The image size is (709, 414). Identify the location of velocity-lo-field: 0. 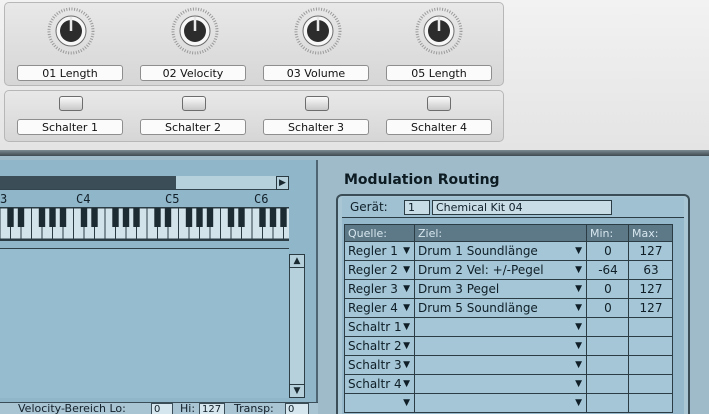
(162, 408).